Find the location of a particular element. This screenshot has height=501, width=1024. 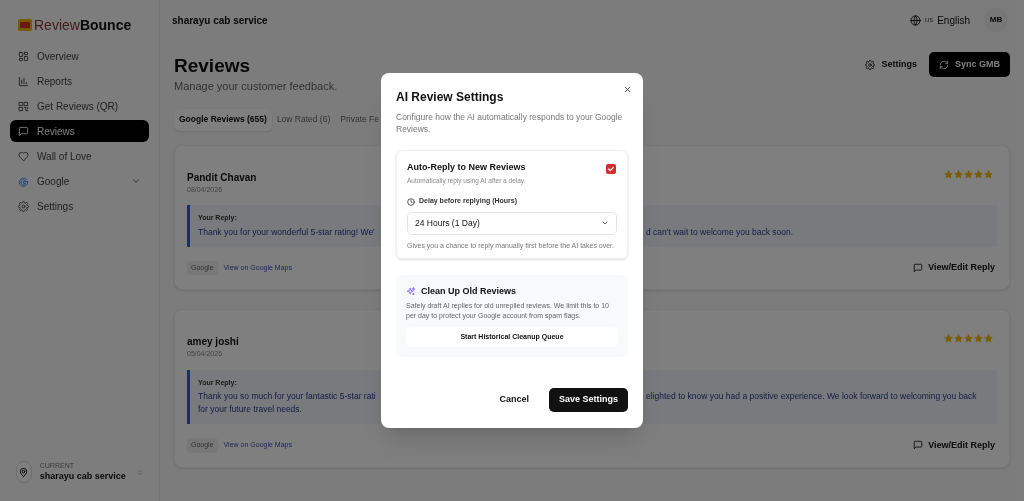

sync-button: Sync GMB is located at coordinates (969, 64).